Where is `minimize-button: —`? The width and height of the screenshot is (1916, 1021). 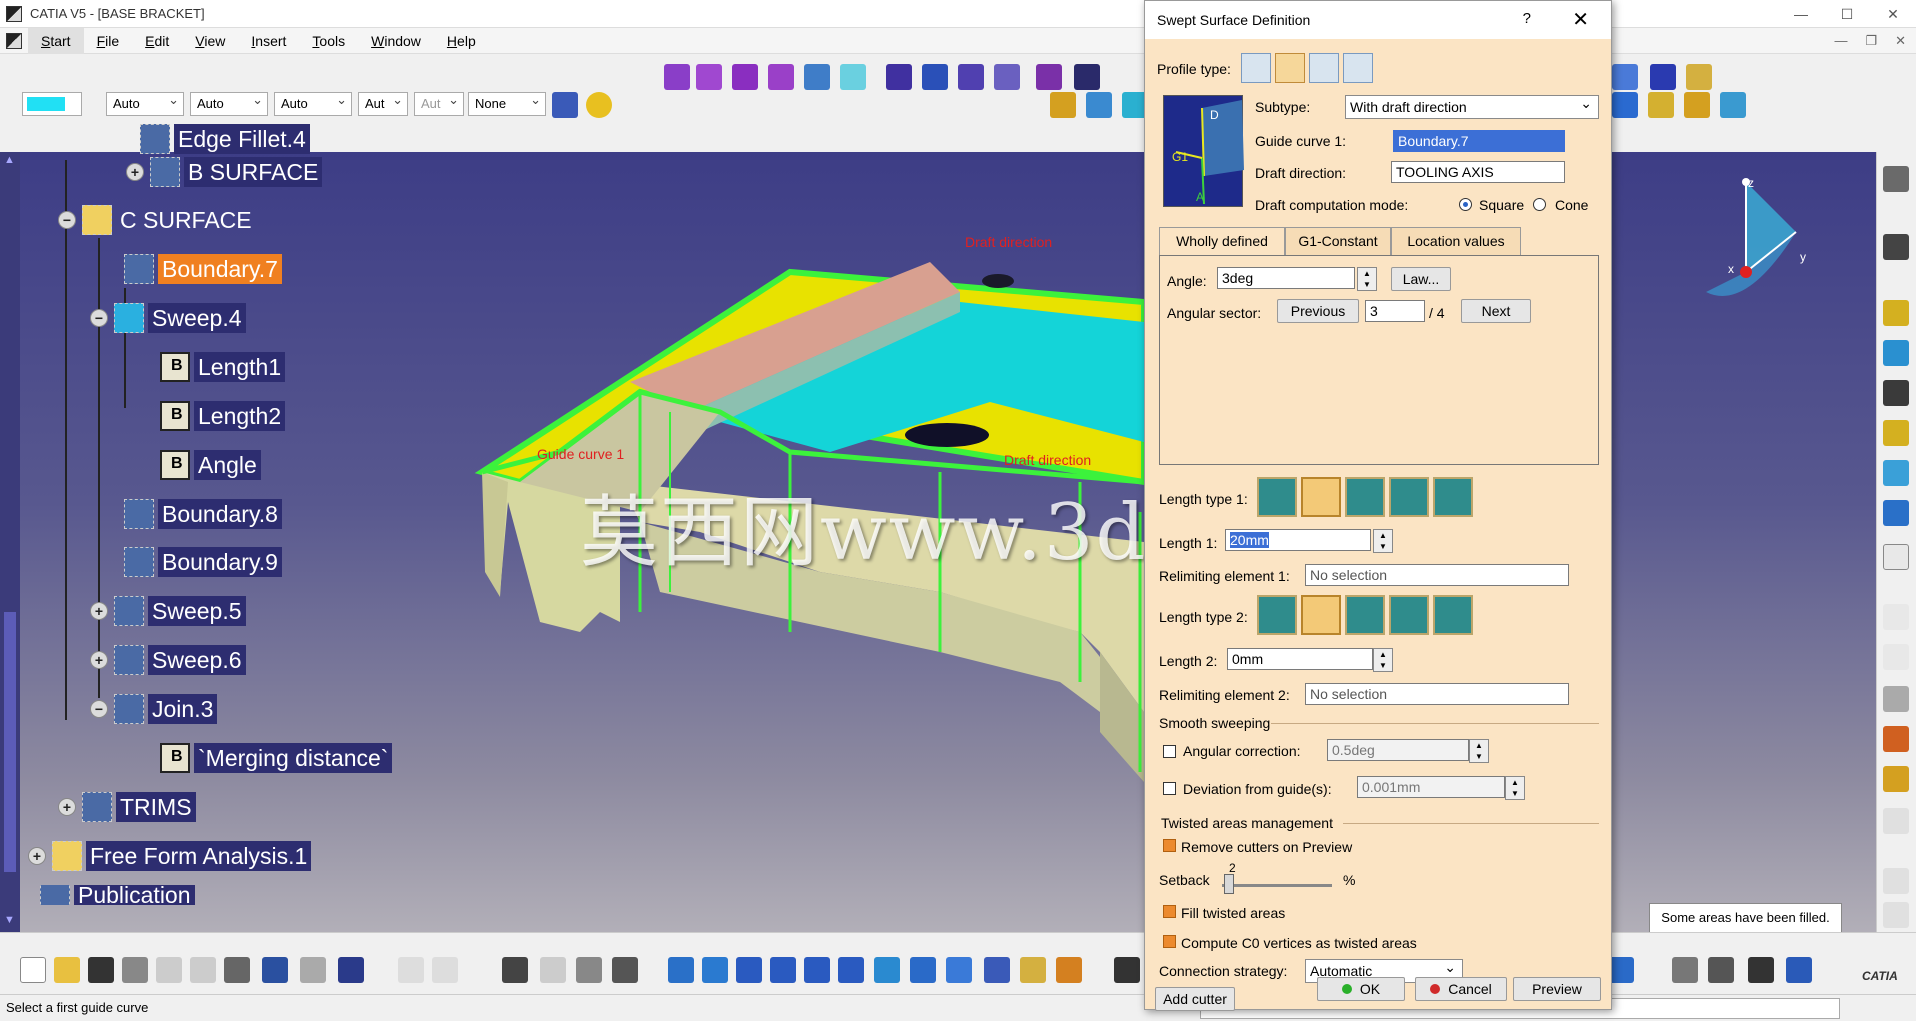
minimize-button: — is located at coordinates (1801, 14).